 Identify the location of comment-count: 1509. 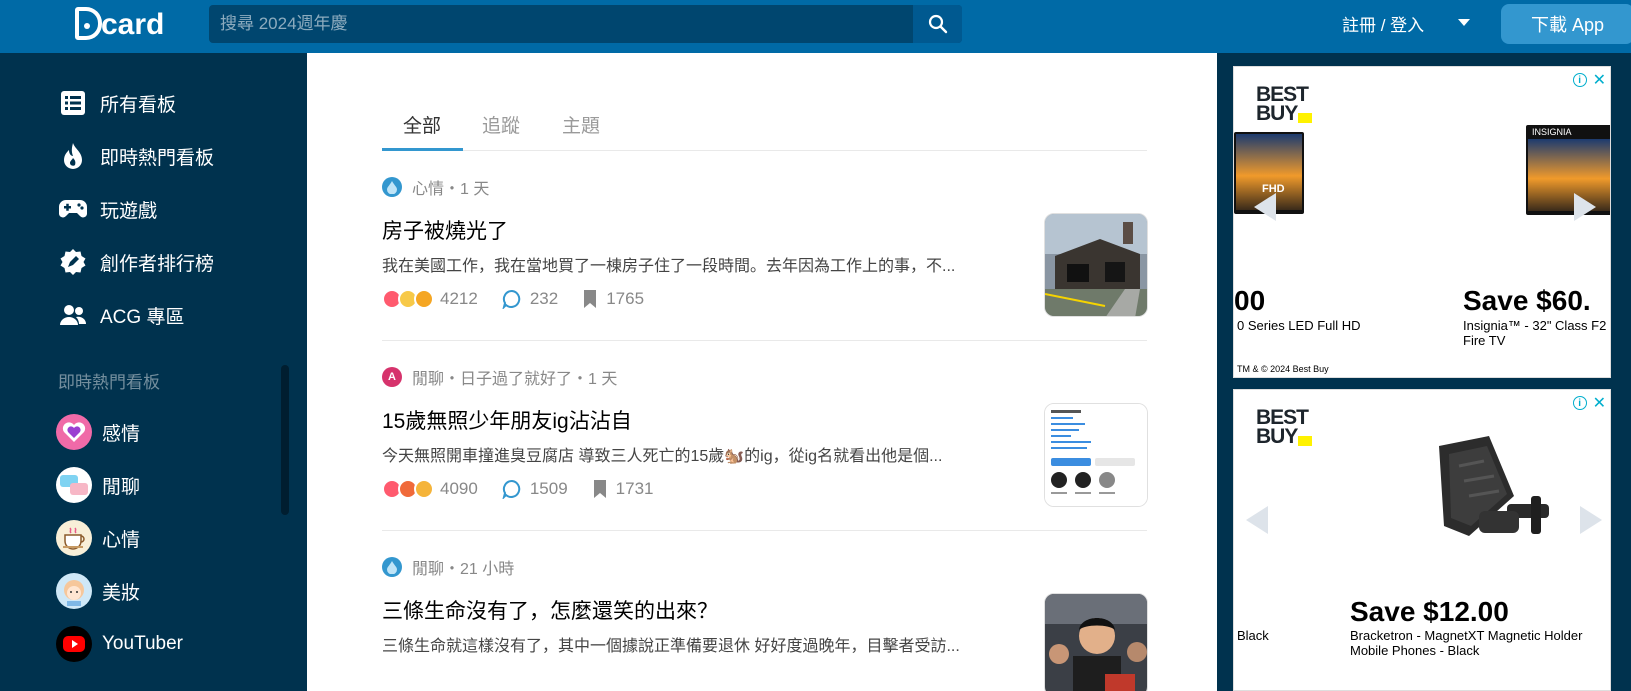
(535, 489).